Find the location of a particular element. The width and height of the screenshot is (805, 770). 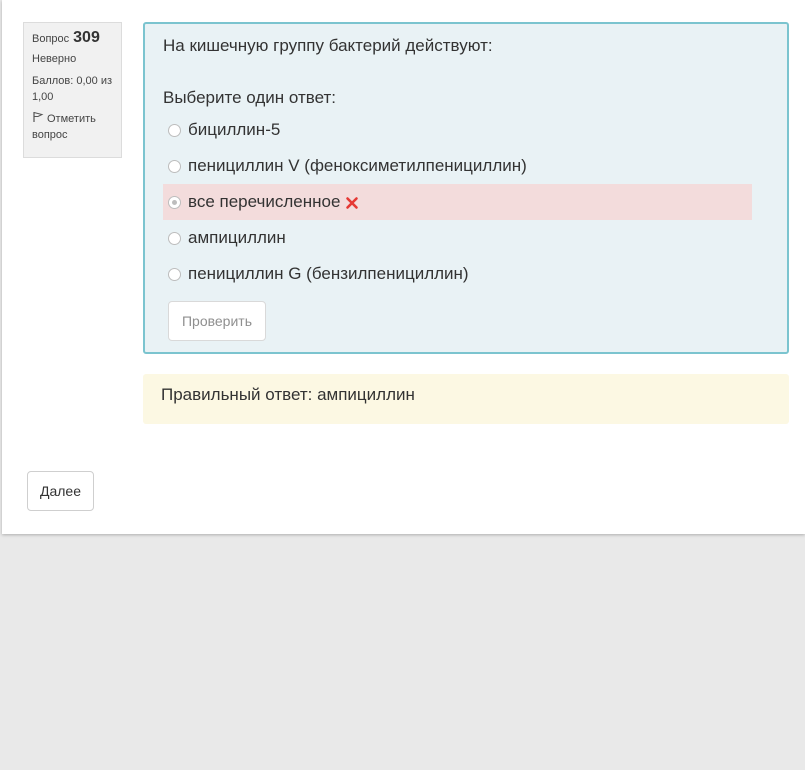

answer-label: пенициллин G (бензилпенициллин) is located at coordinates (328, 273).